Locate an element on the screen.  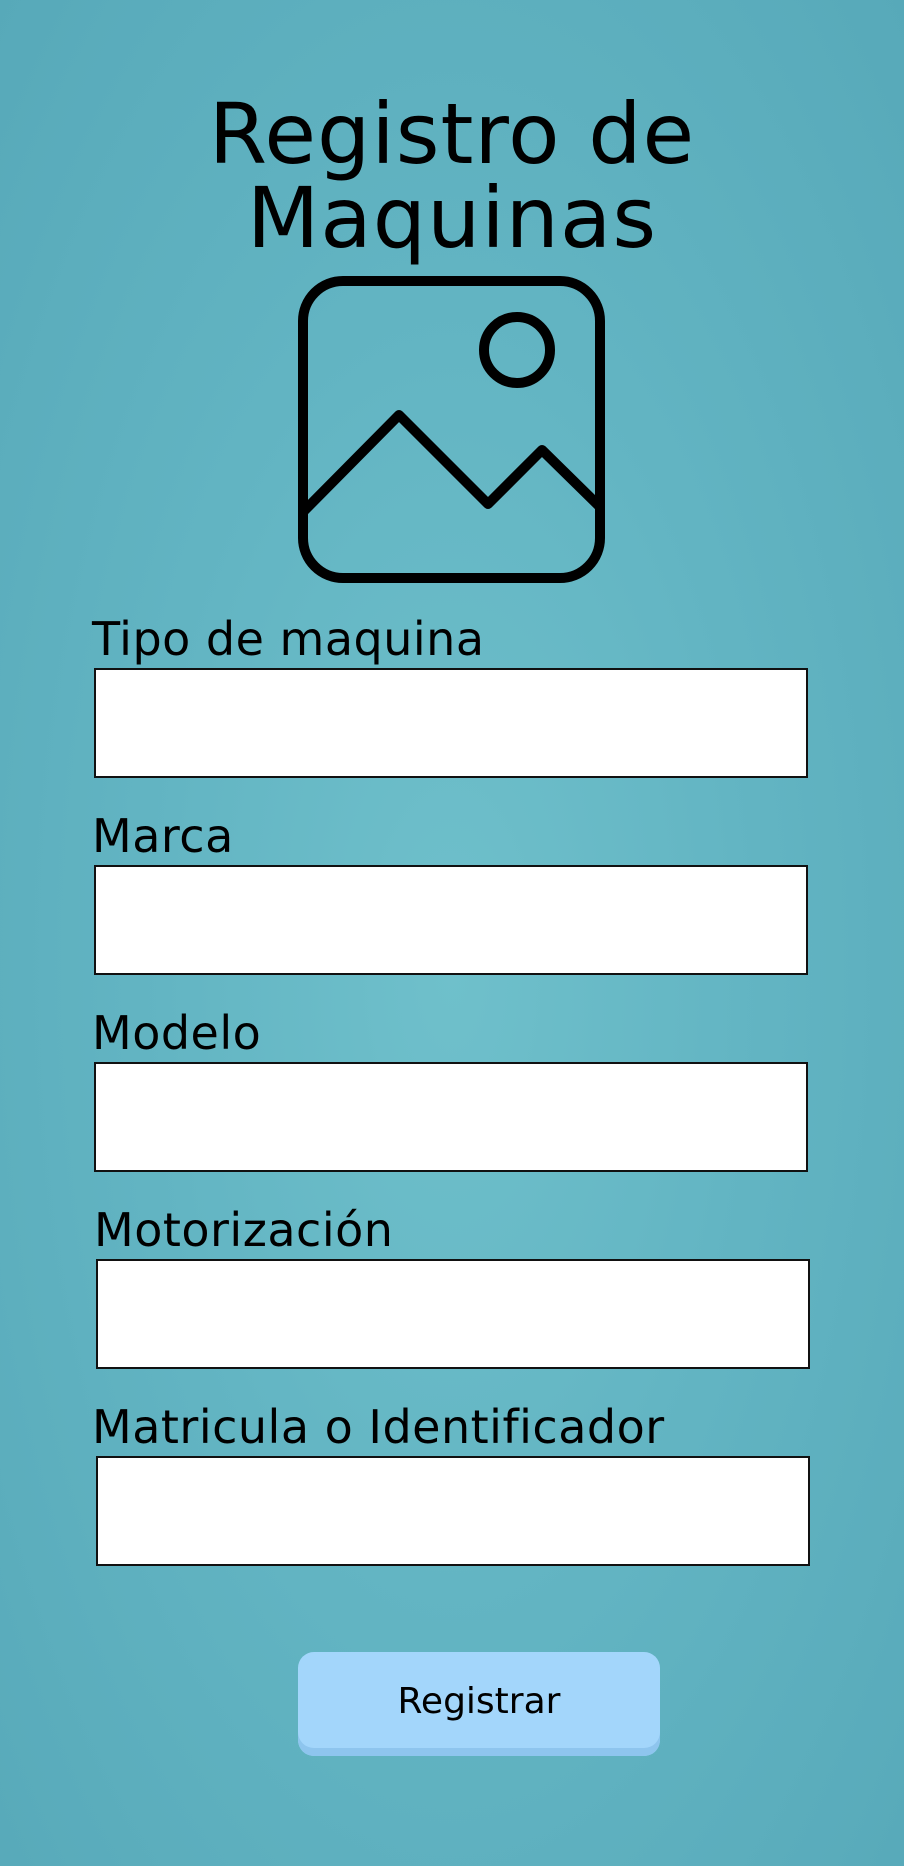
machine-type-input is located at coordinates (451, 723).